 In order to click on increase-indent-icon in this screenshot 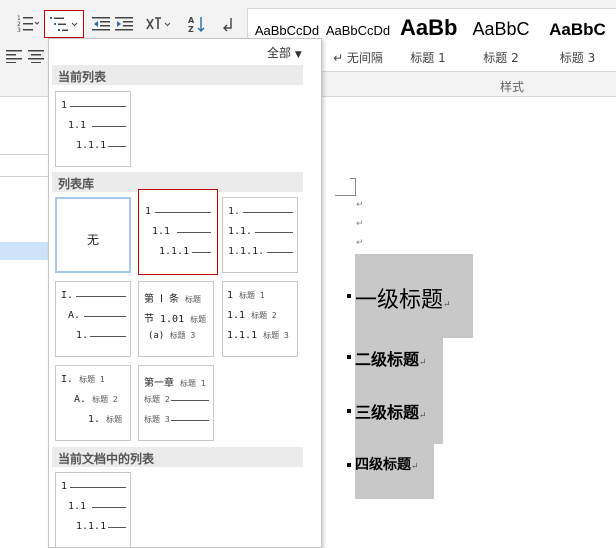, I will do `click(124, 24)`.